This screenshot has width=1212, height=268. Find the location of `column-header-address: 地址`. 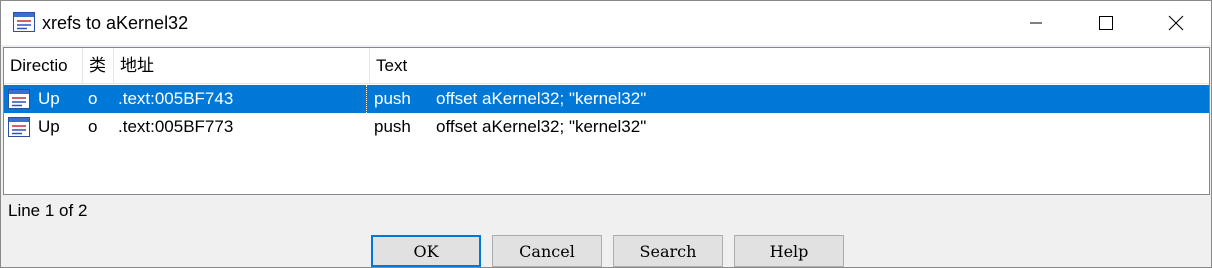

column-header-address: 地址 is located at coordinates (242, 66).